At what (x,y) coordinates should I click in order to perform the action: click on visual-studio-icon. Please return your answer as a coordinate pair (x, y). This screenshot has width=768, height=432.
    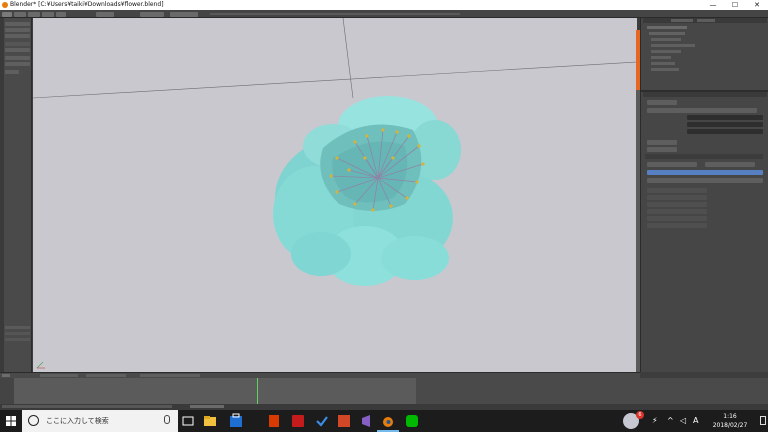
    Looking at the image, I should click on (366, 421).